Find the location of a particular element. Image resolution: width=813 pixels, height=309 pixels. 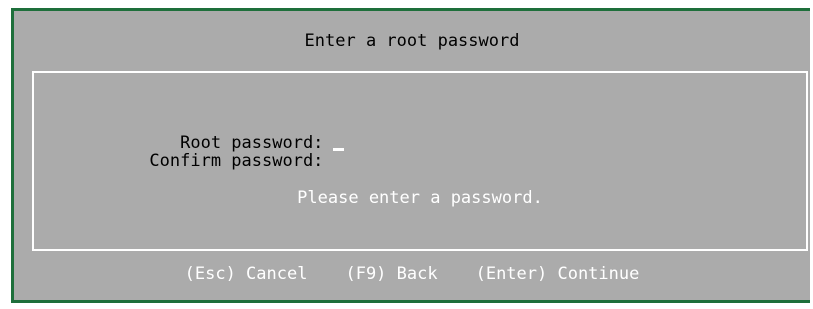

root-password-row: Root password: is located at coordinates (292, 133).